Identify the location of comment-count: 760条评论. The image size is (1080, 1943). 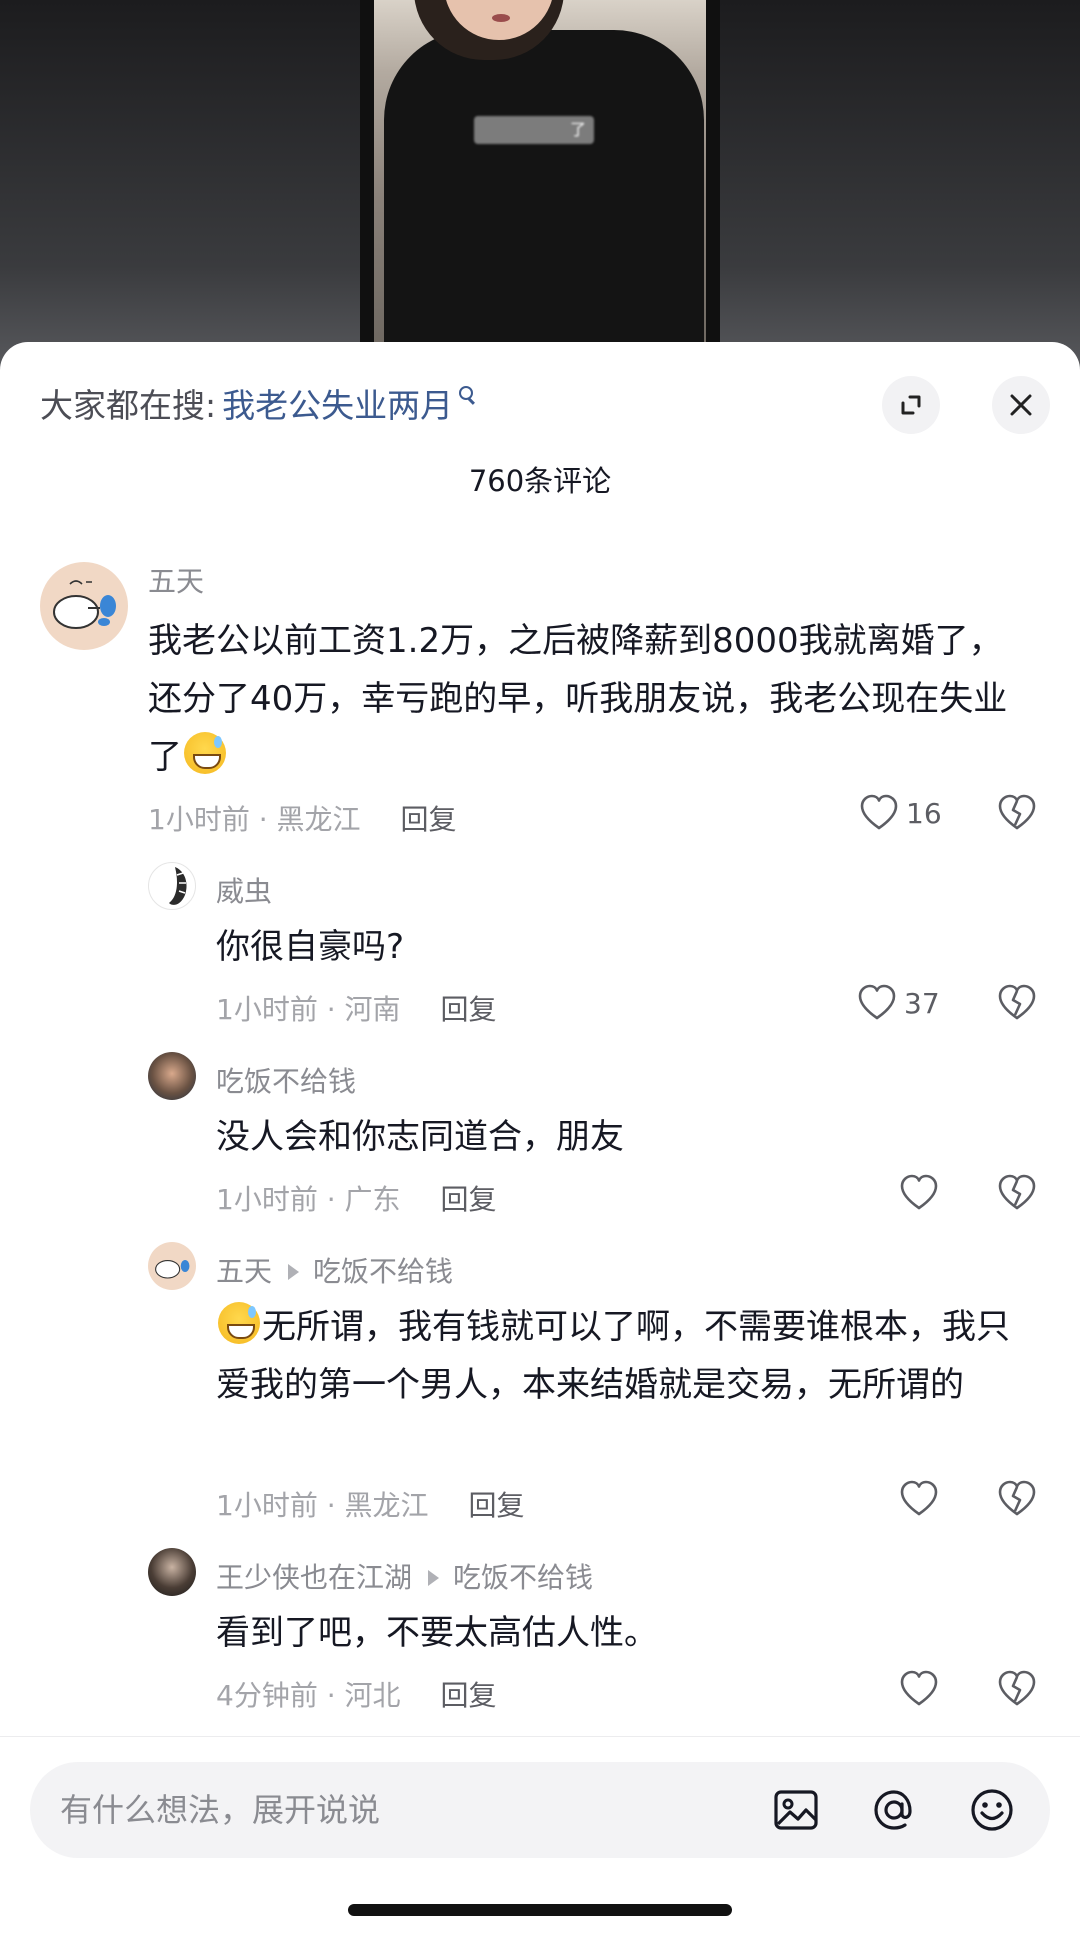
(540, 481).